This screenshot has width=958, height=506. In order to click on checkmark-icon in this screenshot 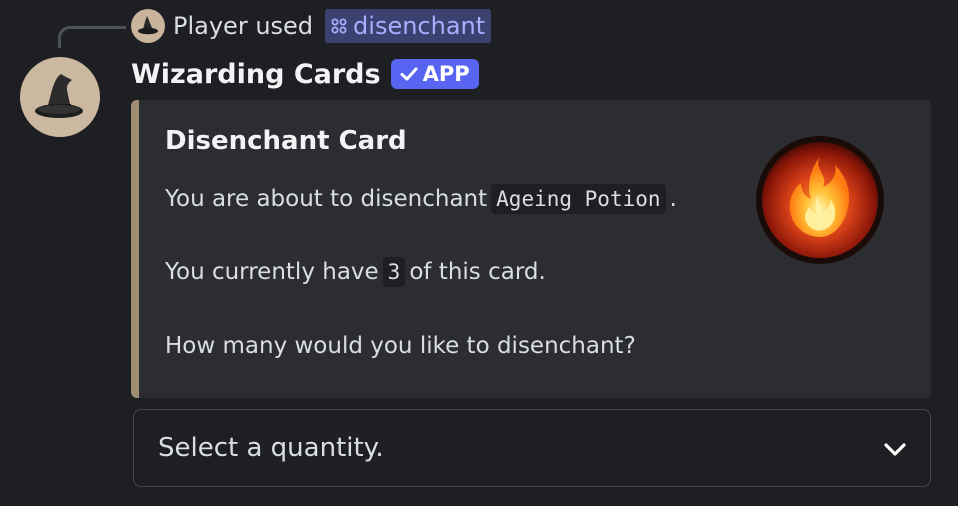, I will do `click(409, 74)`.